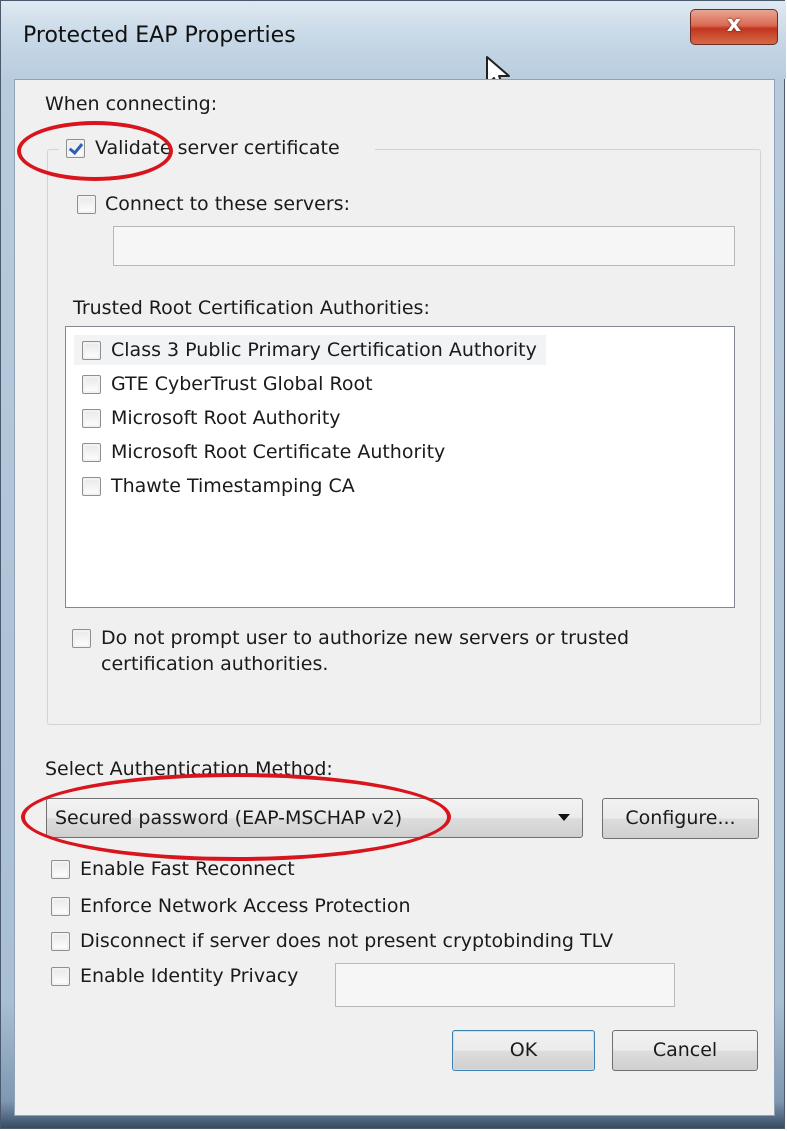 The width and height of the screenshot is (787, 1131). I want to click on fast-reconnect-label: Enable Fast Reconnect, so click(187, 869).